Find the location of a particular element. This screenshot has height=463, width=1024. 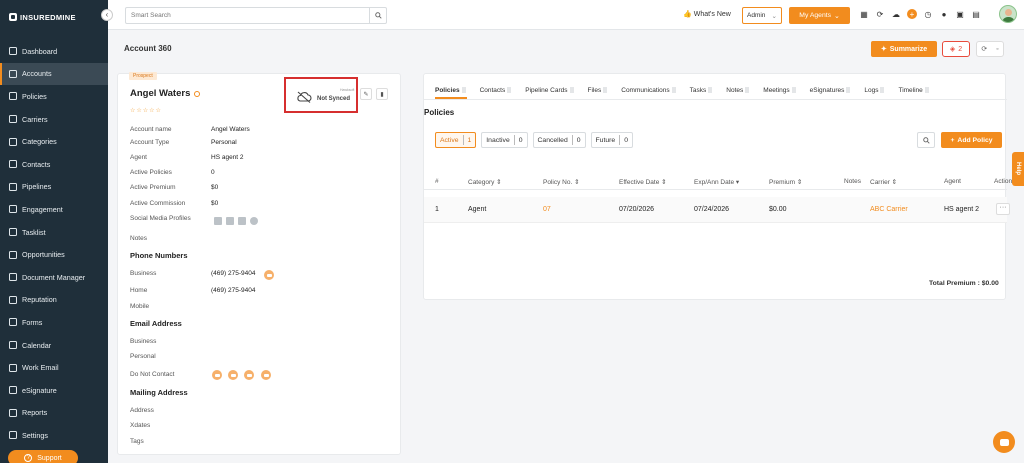

sync-status-highlight: Hawksoft Not Synced is located at coordinates (321, 95).